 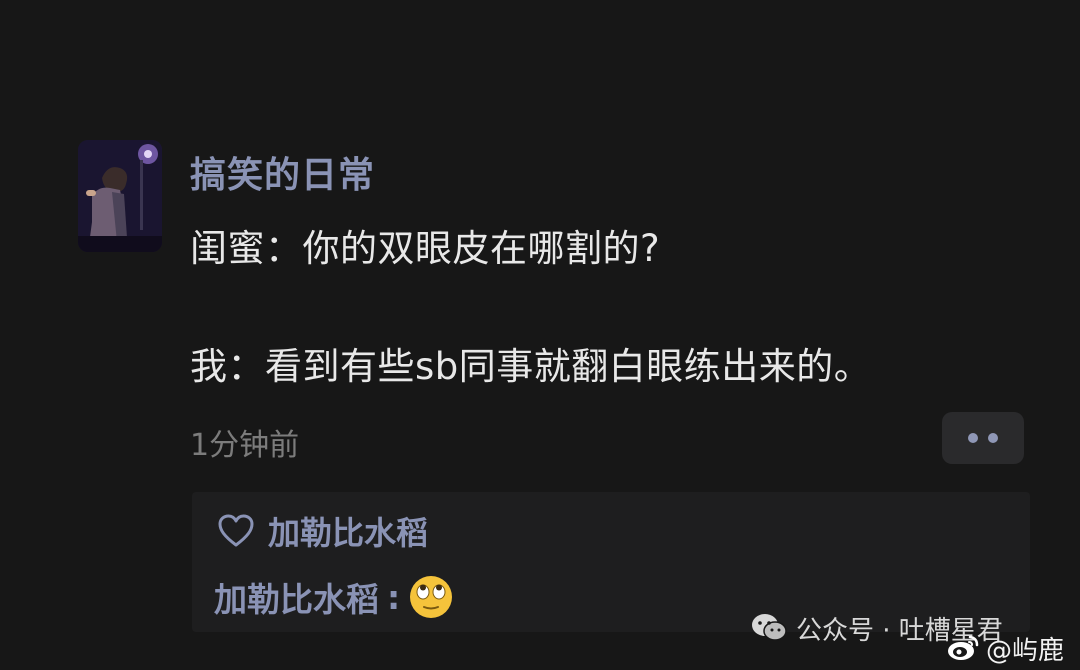 What do you see at coordinates (431, 597) in the screenshot?
I see `eye-roll-emoji-icon` at bounding box center [431, 597].